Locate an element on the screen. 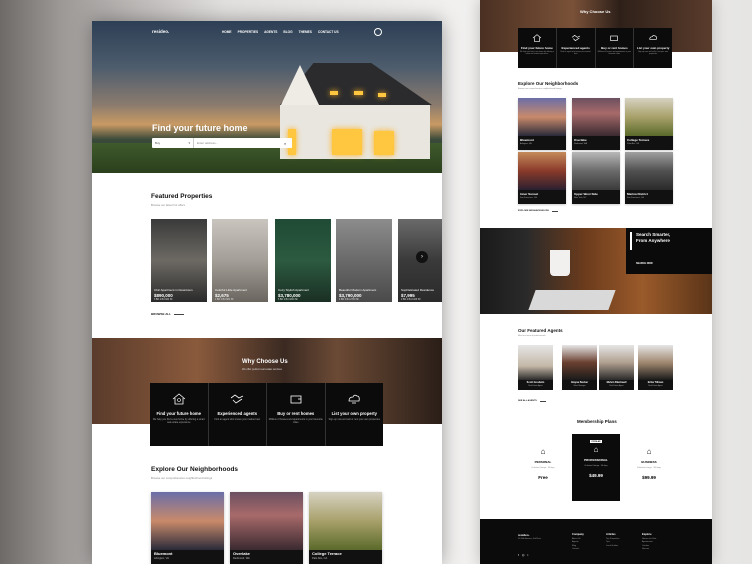 Image resolution: width=752 pixels, height=564 pixels. footer-col-heading: Explore is located at coordinates (647, 534).